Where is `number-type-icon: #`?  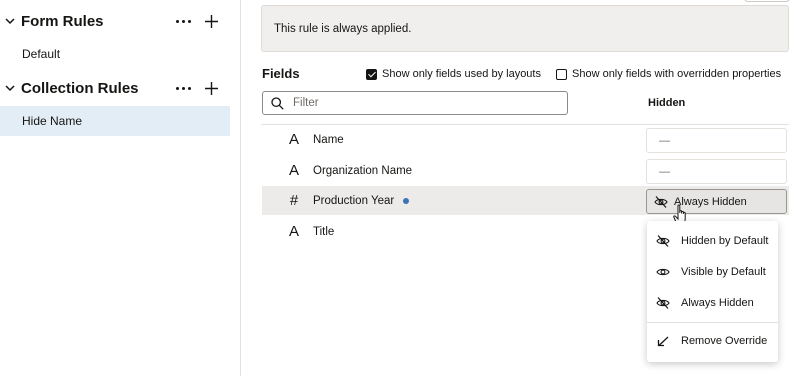
number-type-icon: # is located at coordinates (294, 200).